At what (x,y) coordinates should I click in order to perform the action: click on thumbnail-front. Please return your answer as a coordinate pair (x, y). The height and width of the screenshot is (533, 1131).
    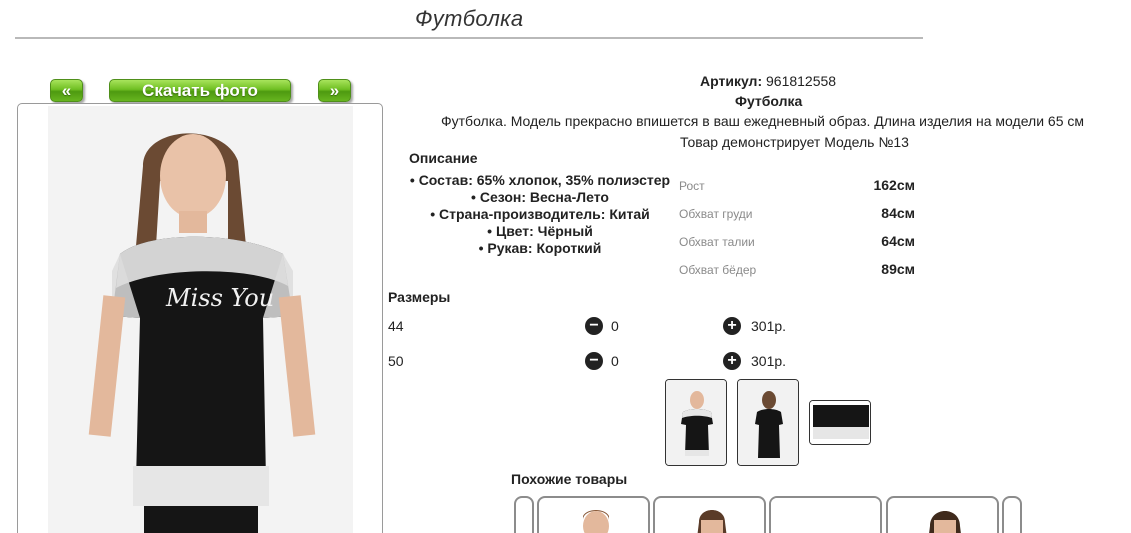
    Looking at the image, I should click on (696, 422).